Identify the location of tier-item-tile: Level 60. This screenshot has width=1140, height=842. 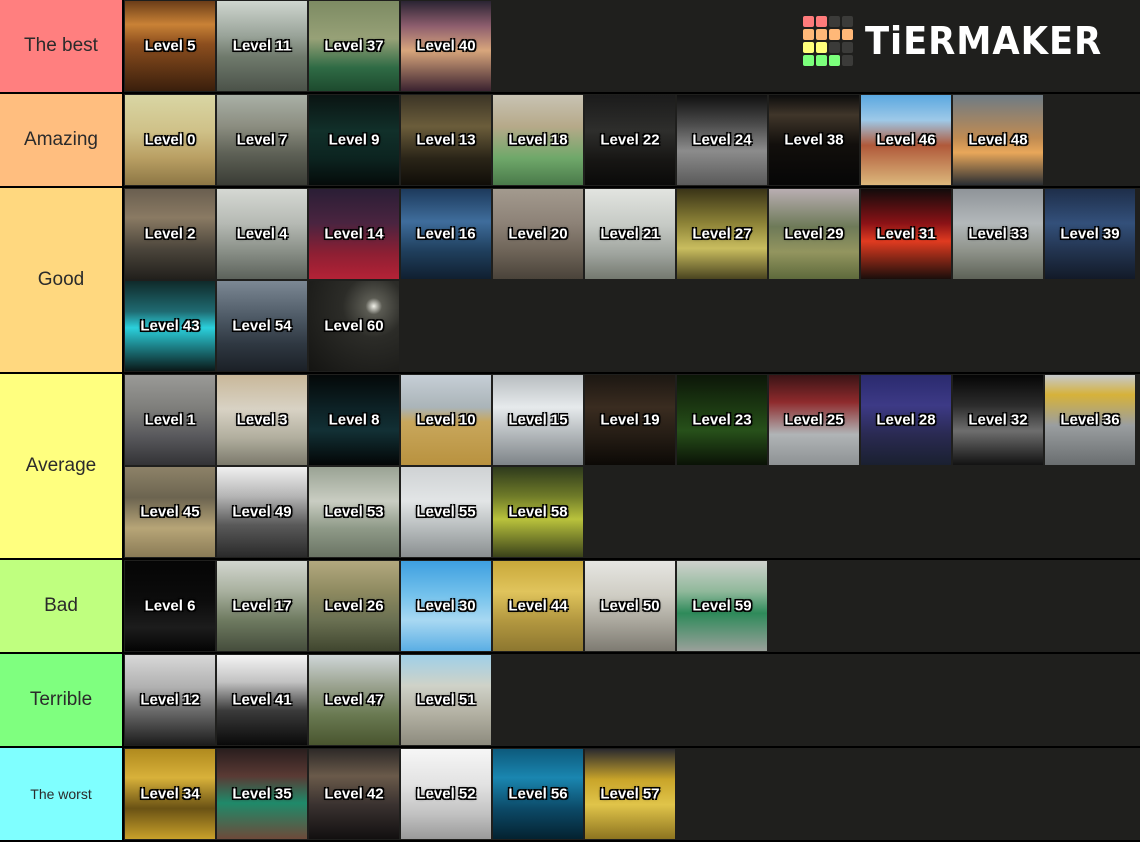
(354, 326).